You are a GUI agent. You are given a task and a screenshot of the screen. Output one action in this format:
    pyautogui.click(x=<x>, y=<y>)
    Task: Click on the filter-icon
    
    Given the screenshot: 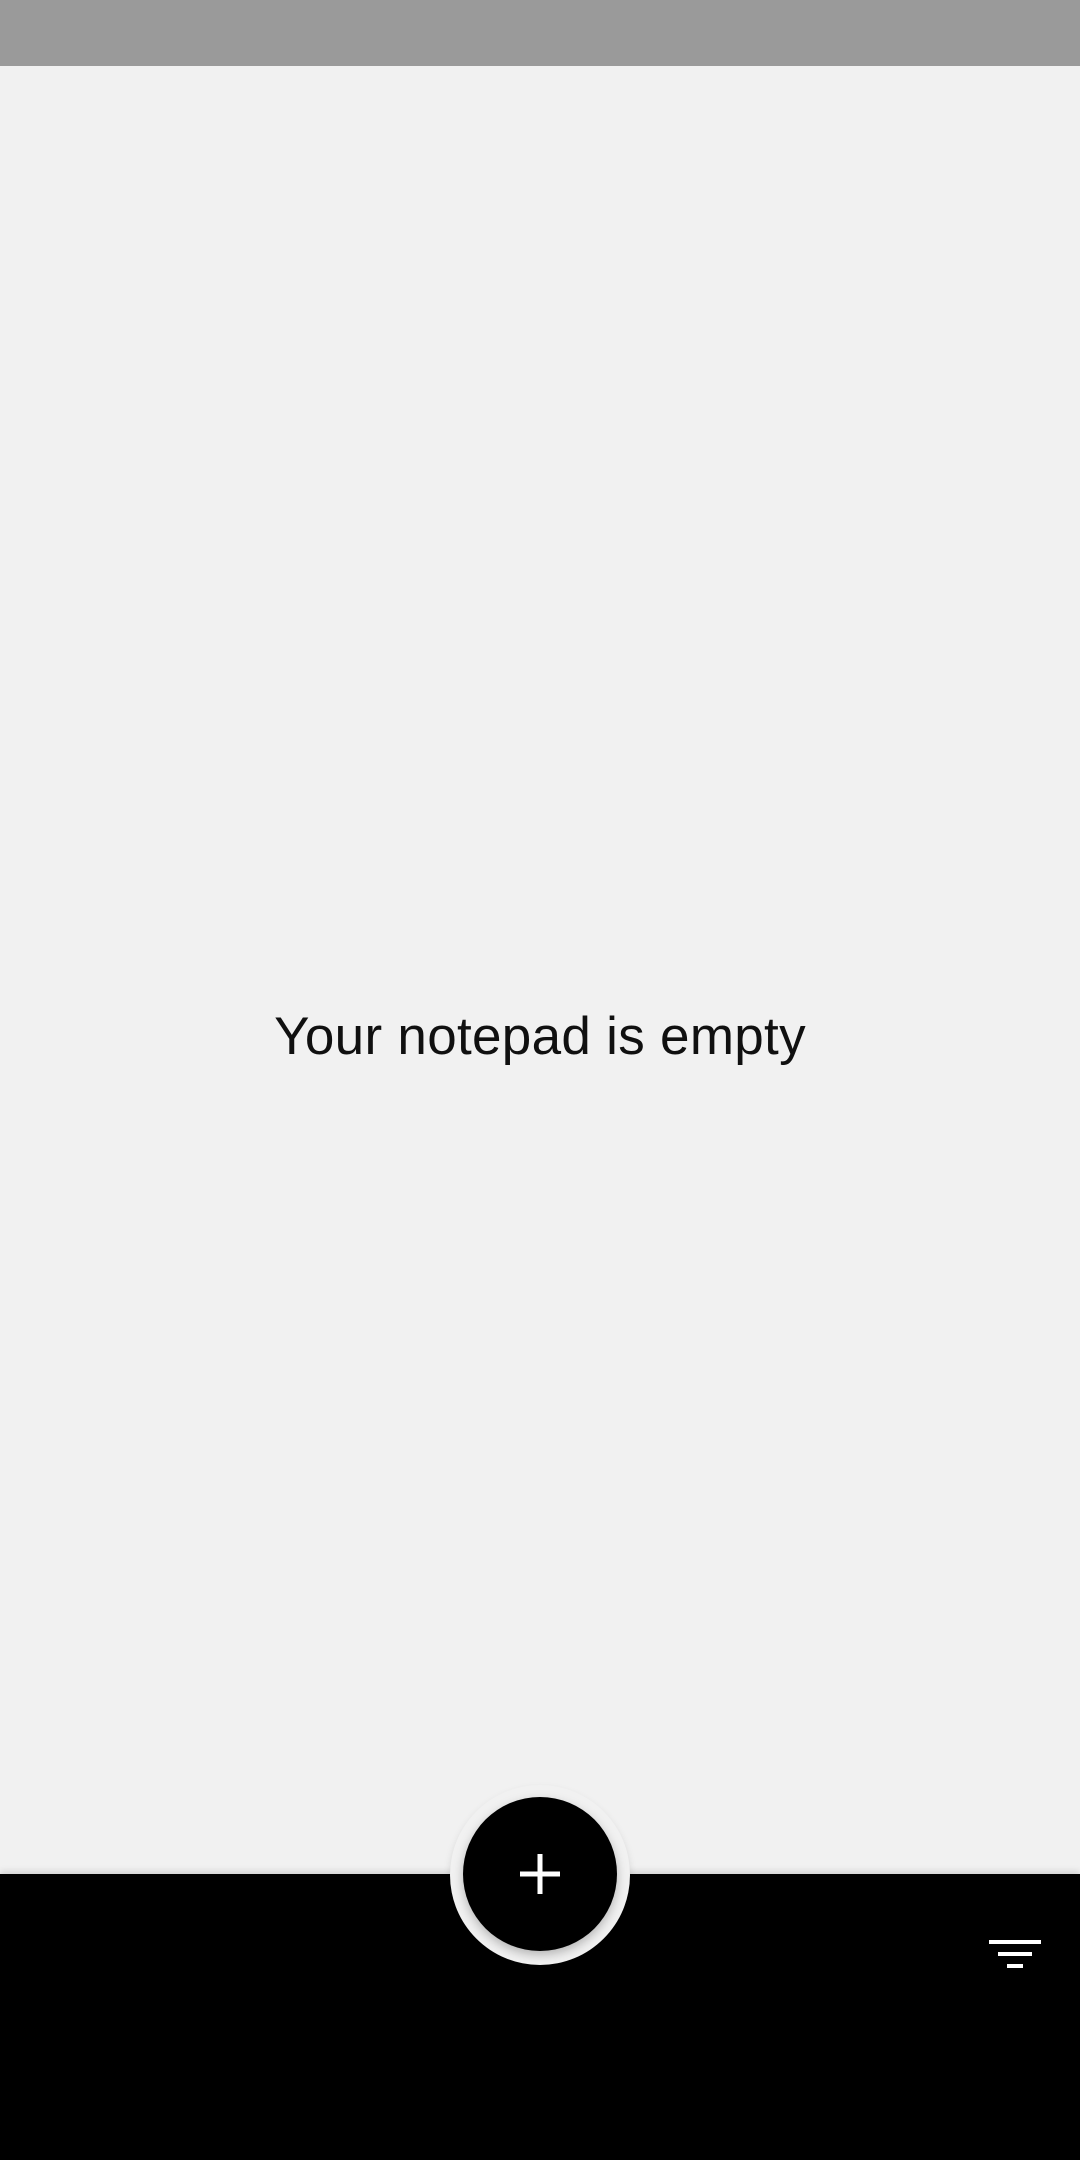 What is the action you would take?
    pyautogui.click(x=1015, y=1954)
    